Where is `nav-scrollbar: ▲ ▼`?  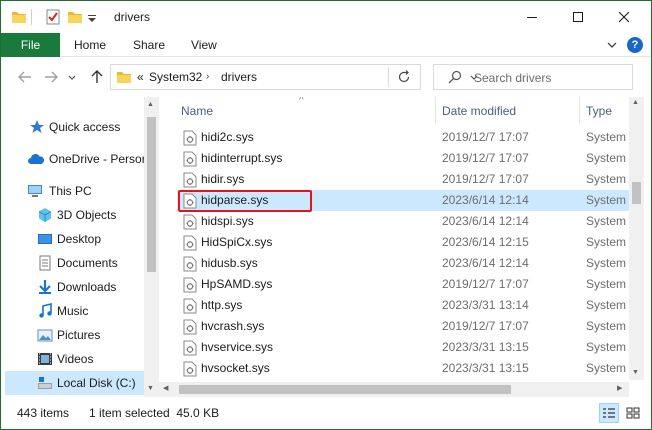 nav-scrollbar: ▲ ▼ is located at coordinates (151, 247).